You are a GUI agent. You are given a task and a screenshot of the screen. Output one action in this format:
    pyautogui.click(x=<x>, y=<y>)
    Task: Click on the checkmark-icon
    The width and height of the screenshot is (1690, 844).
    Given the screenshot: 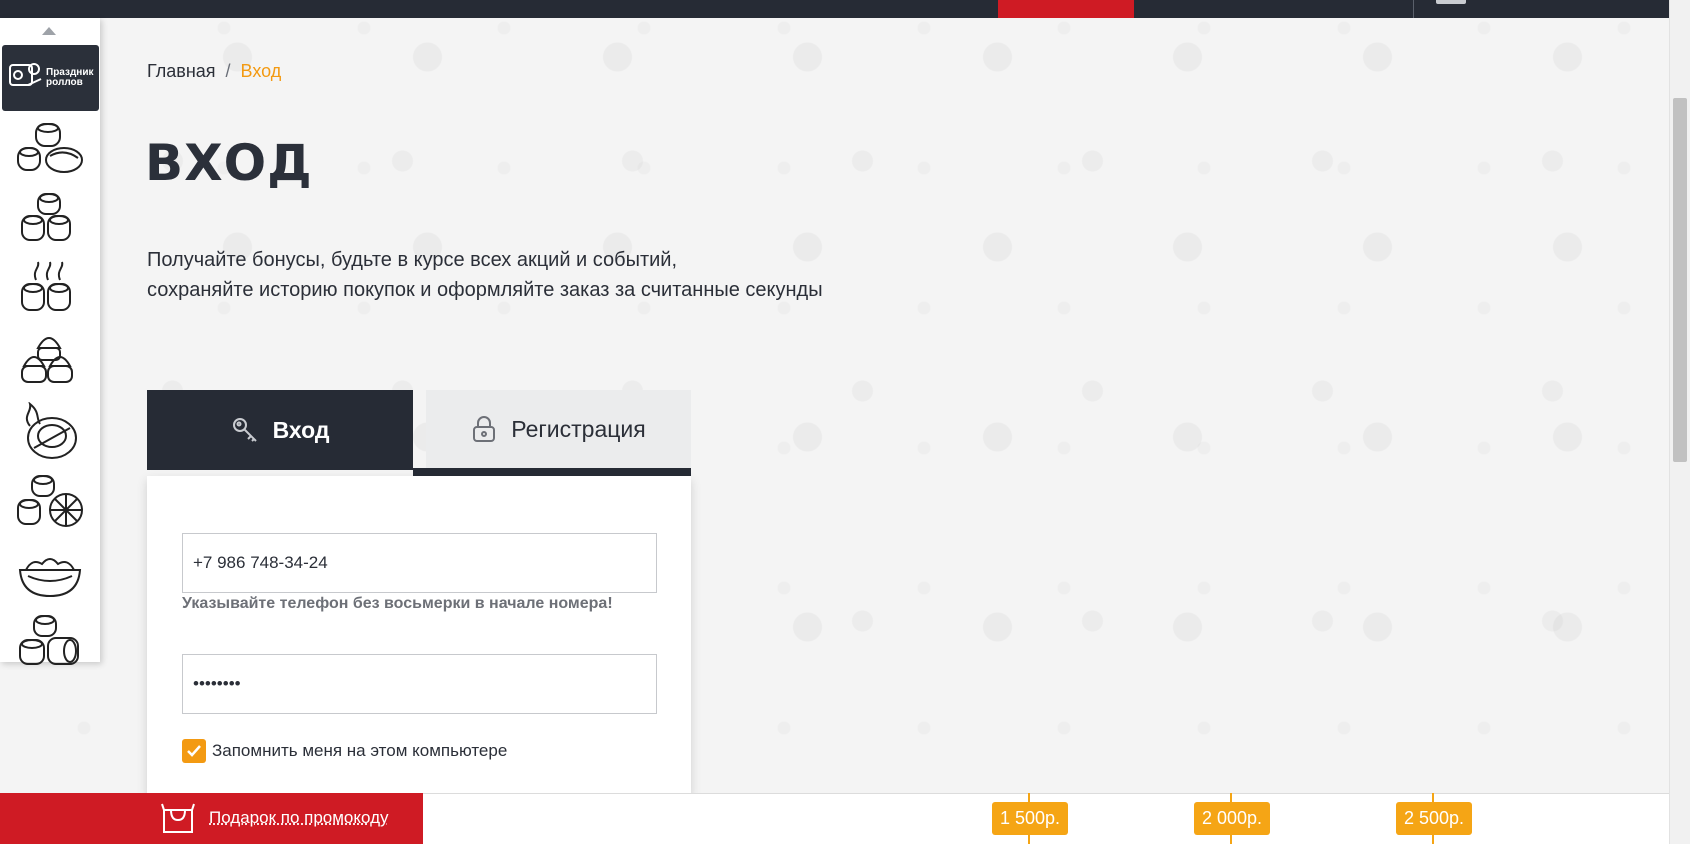 What is the action you would take?
    pyautogui.click(x=194, y=751)
    